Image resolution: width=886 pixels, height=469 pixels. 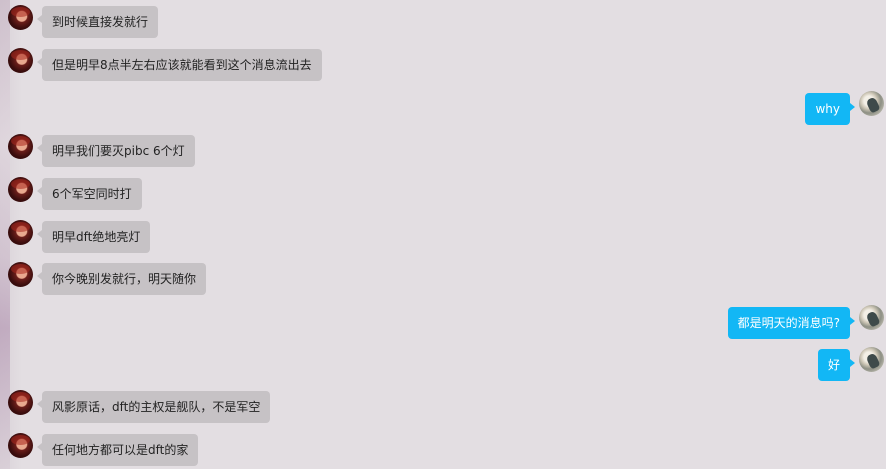 I want to click on message-incoming: 你今晚别发就行，明天随你, so click(x=107, y=278).